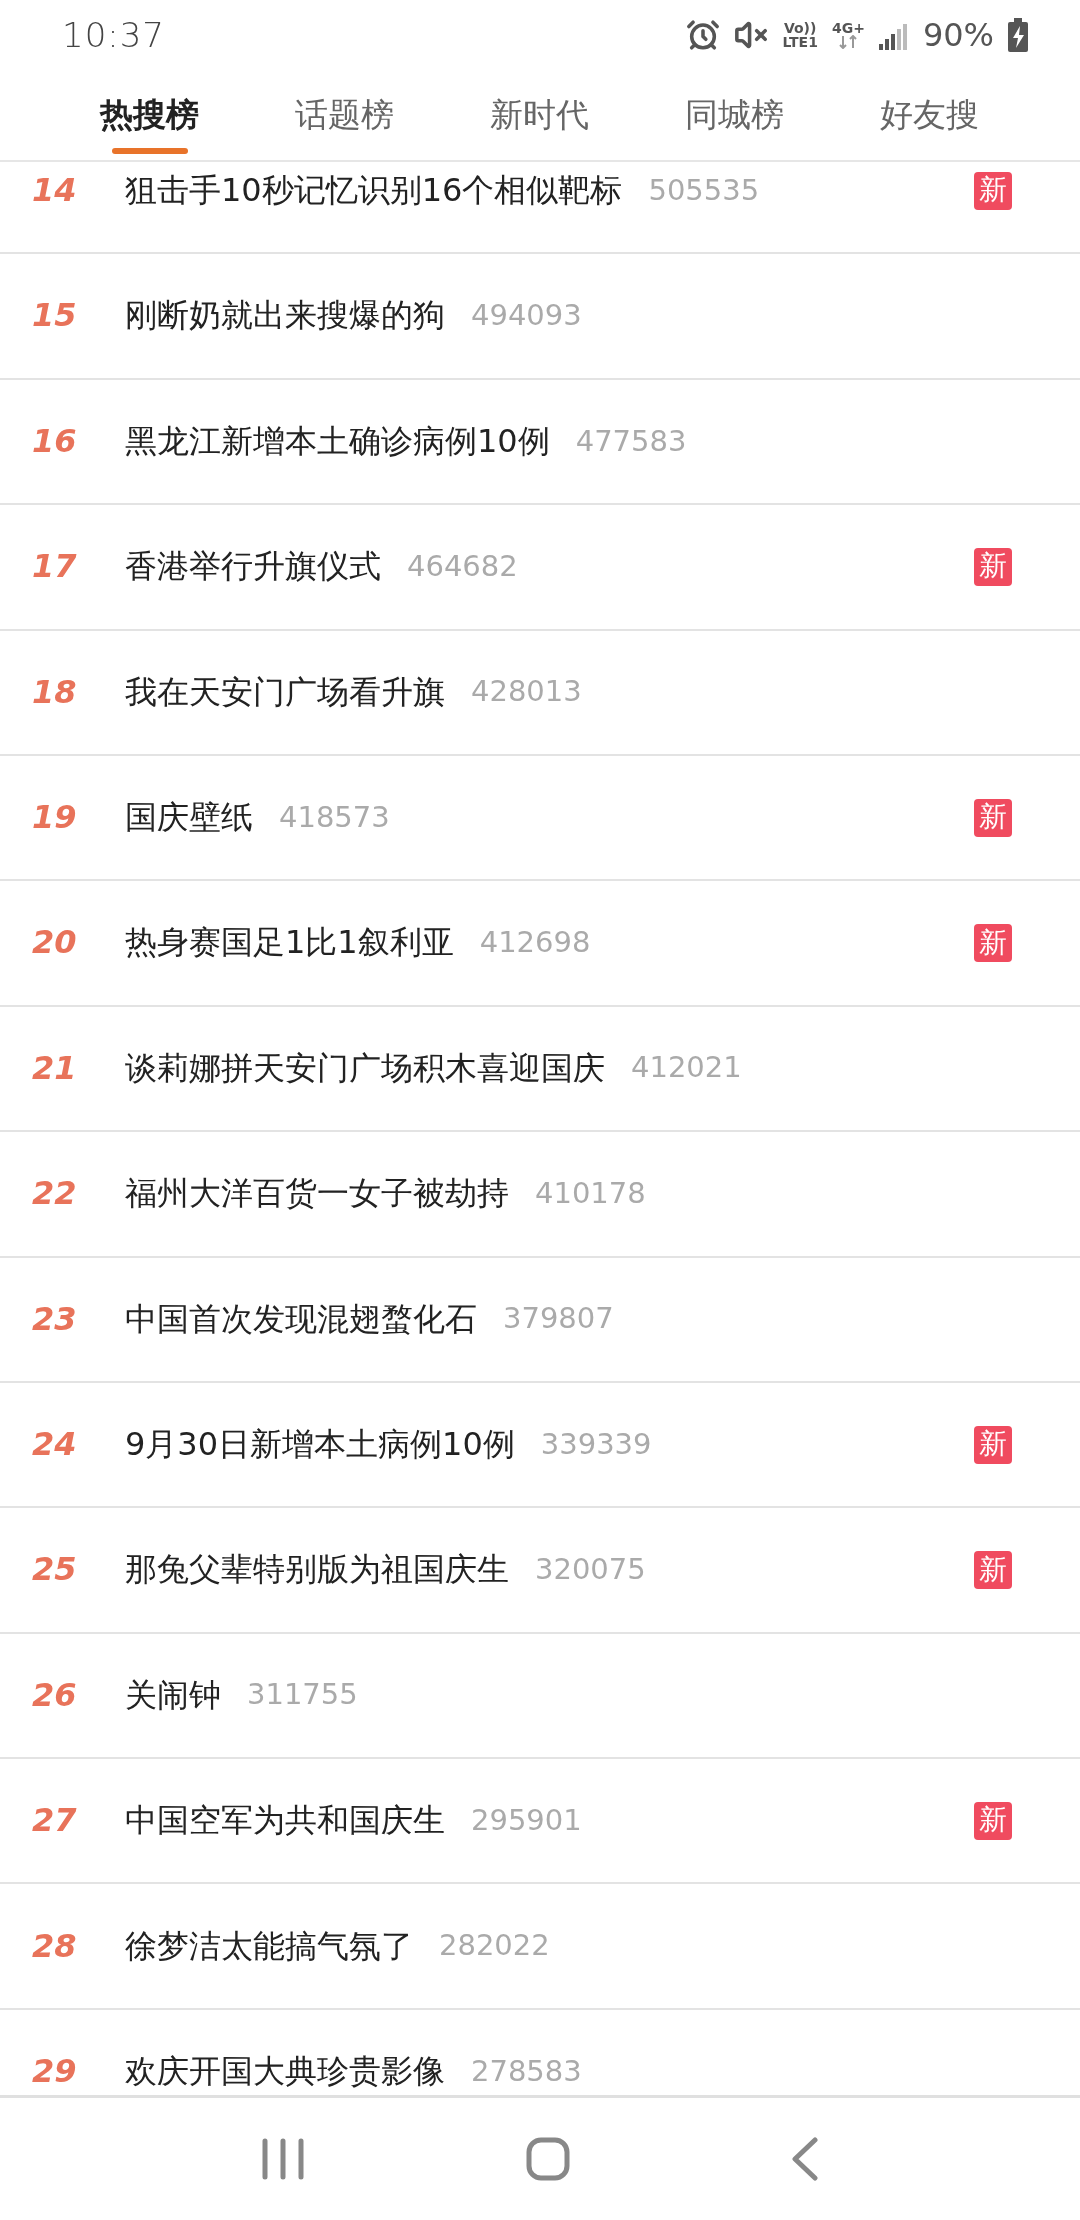 Image resolution: width=1080 pixels, height=2220 pixels. Describe the element at coordinates (54, 316) in the screenshot. I see `rank-number: 15` at that location.